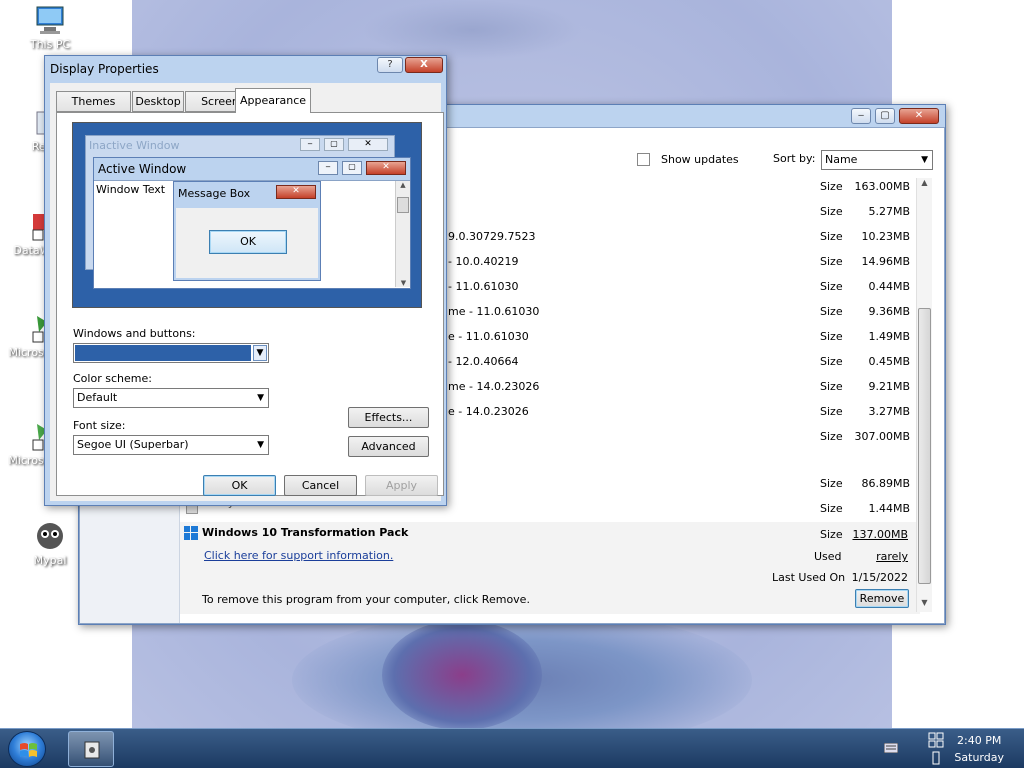 The image size is (1024, 768). Describe the element at coordinates (142, 169) in the screenshot. I see `preview-active-title: Active Window` at that location.